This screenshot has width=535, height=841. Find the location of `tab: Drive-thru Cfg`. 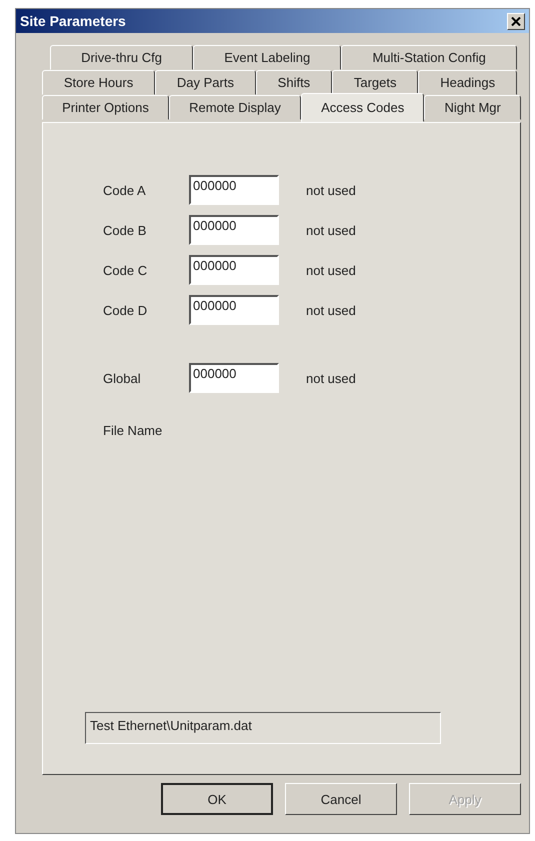

tab: Drive-thru Cfg is located at coordinates (122, 57).